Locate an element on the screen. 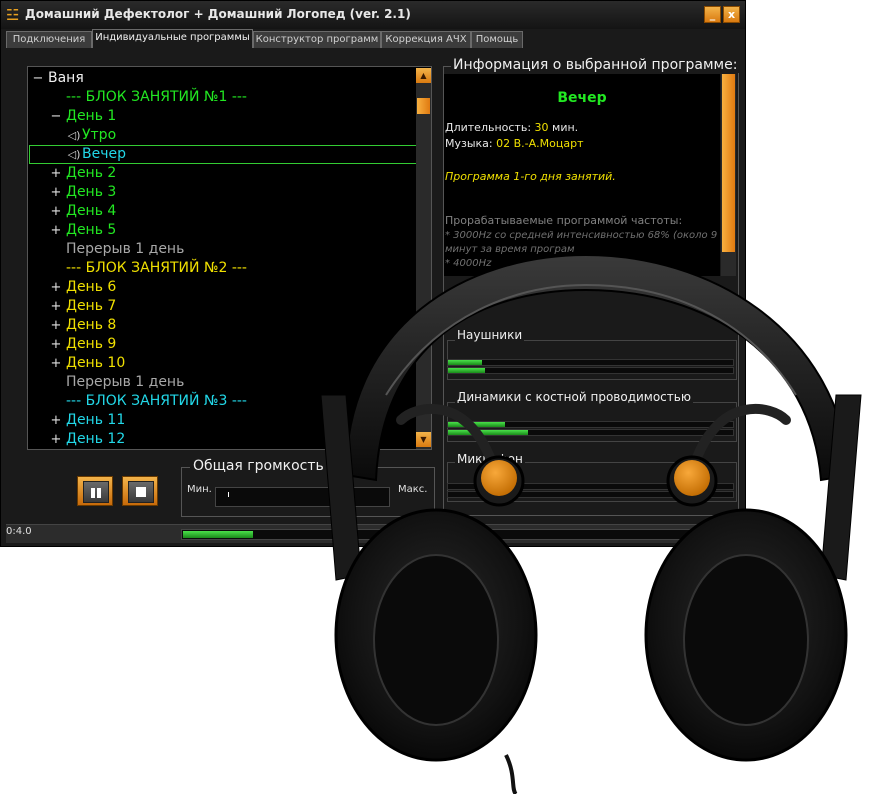 The height and width of the screenshot is (794, 869). tree-item-label: День 5 is located at coordinates (91, 230).